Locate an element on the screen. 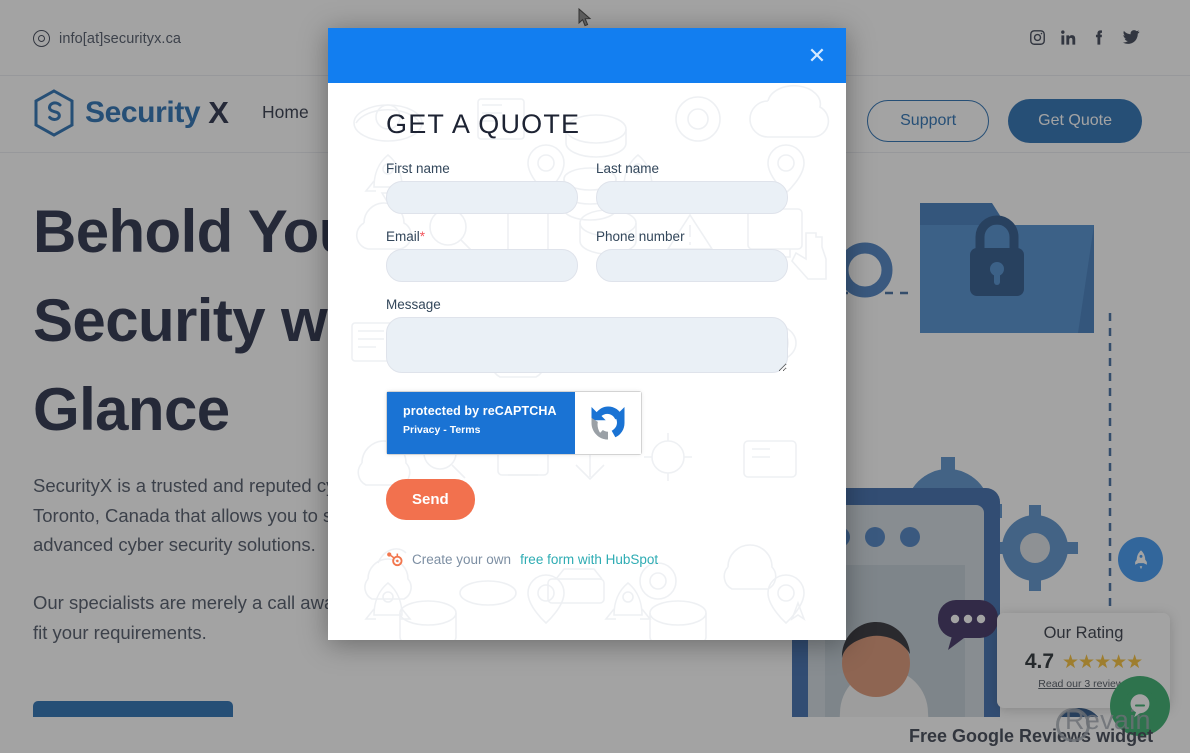 Image resolution: width=1190 pixels, height=753 pixels. mouse-cursor is located at coordinates (585, 17).